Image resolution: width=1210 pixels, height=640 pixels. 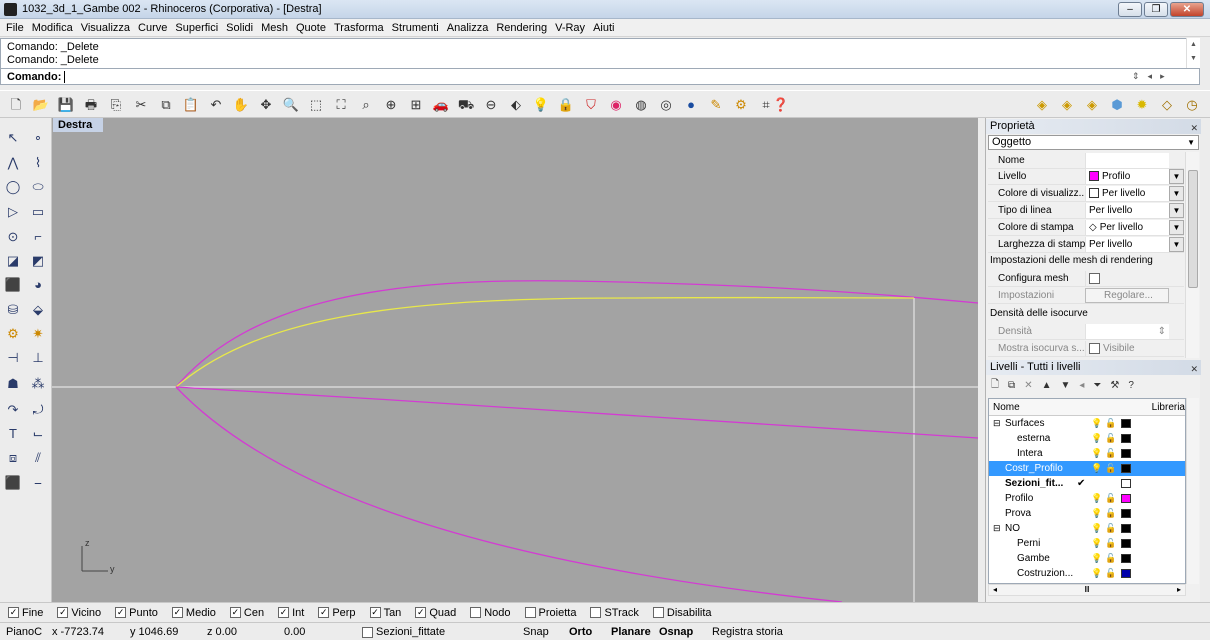 I want to click on layer-row: Profilo 💡 🔓, so click(x=1087, y=498).